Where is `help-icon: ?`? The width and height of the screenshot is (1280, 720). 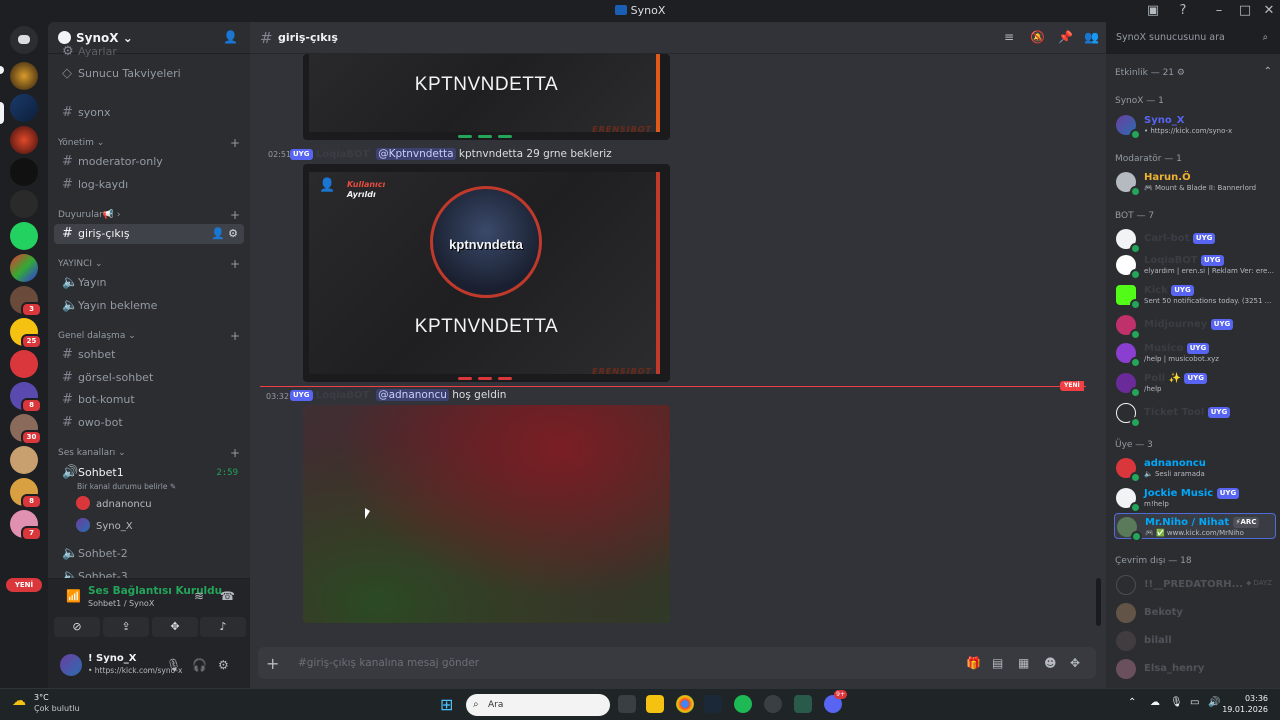
help-icon: ? is located at coordinates (1183, 11).